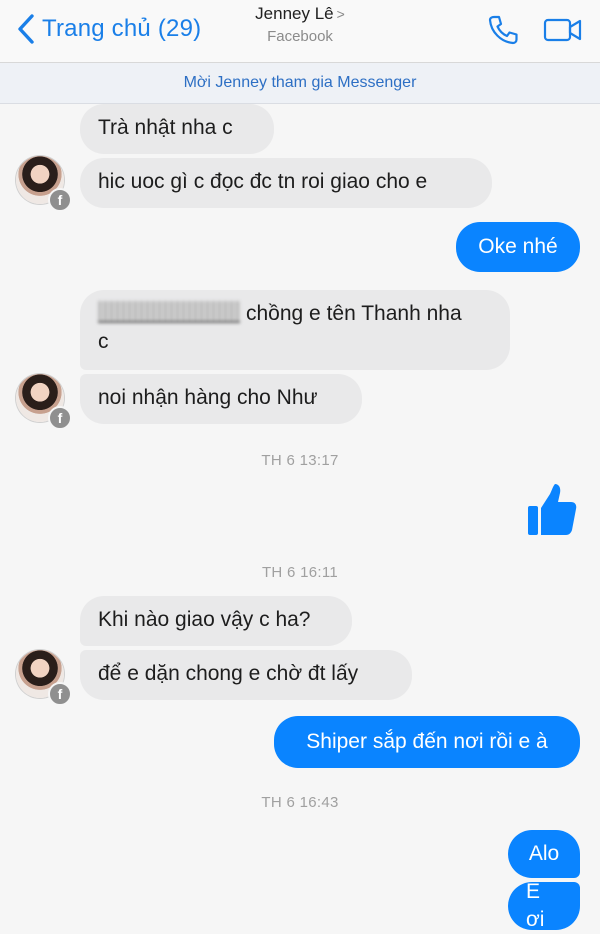 Image resolution: width=600 pixels, height=934 pixels. I want to click on message-text: Khi nào giao vậy c ha?, so click(204, 619).